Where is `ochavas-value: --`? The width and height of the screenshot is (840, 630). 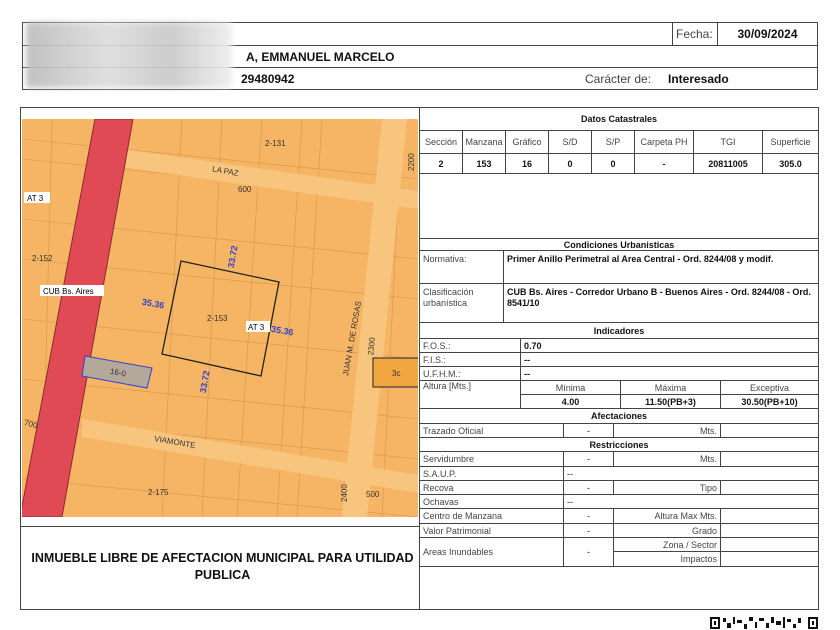 ochavas-value: -- is located at coordinates (691, 501).